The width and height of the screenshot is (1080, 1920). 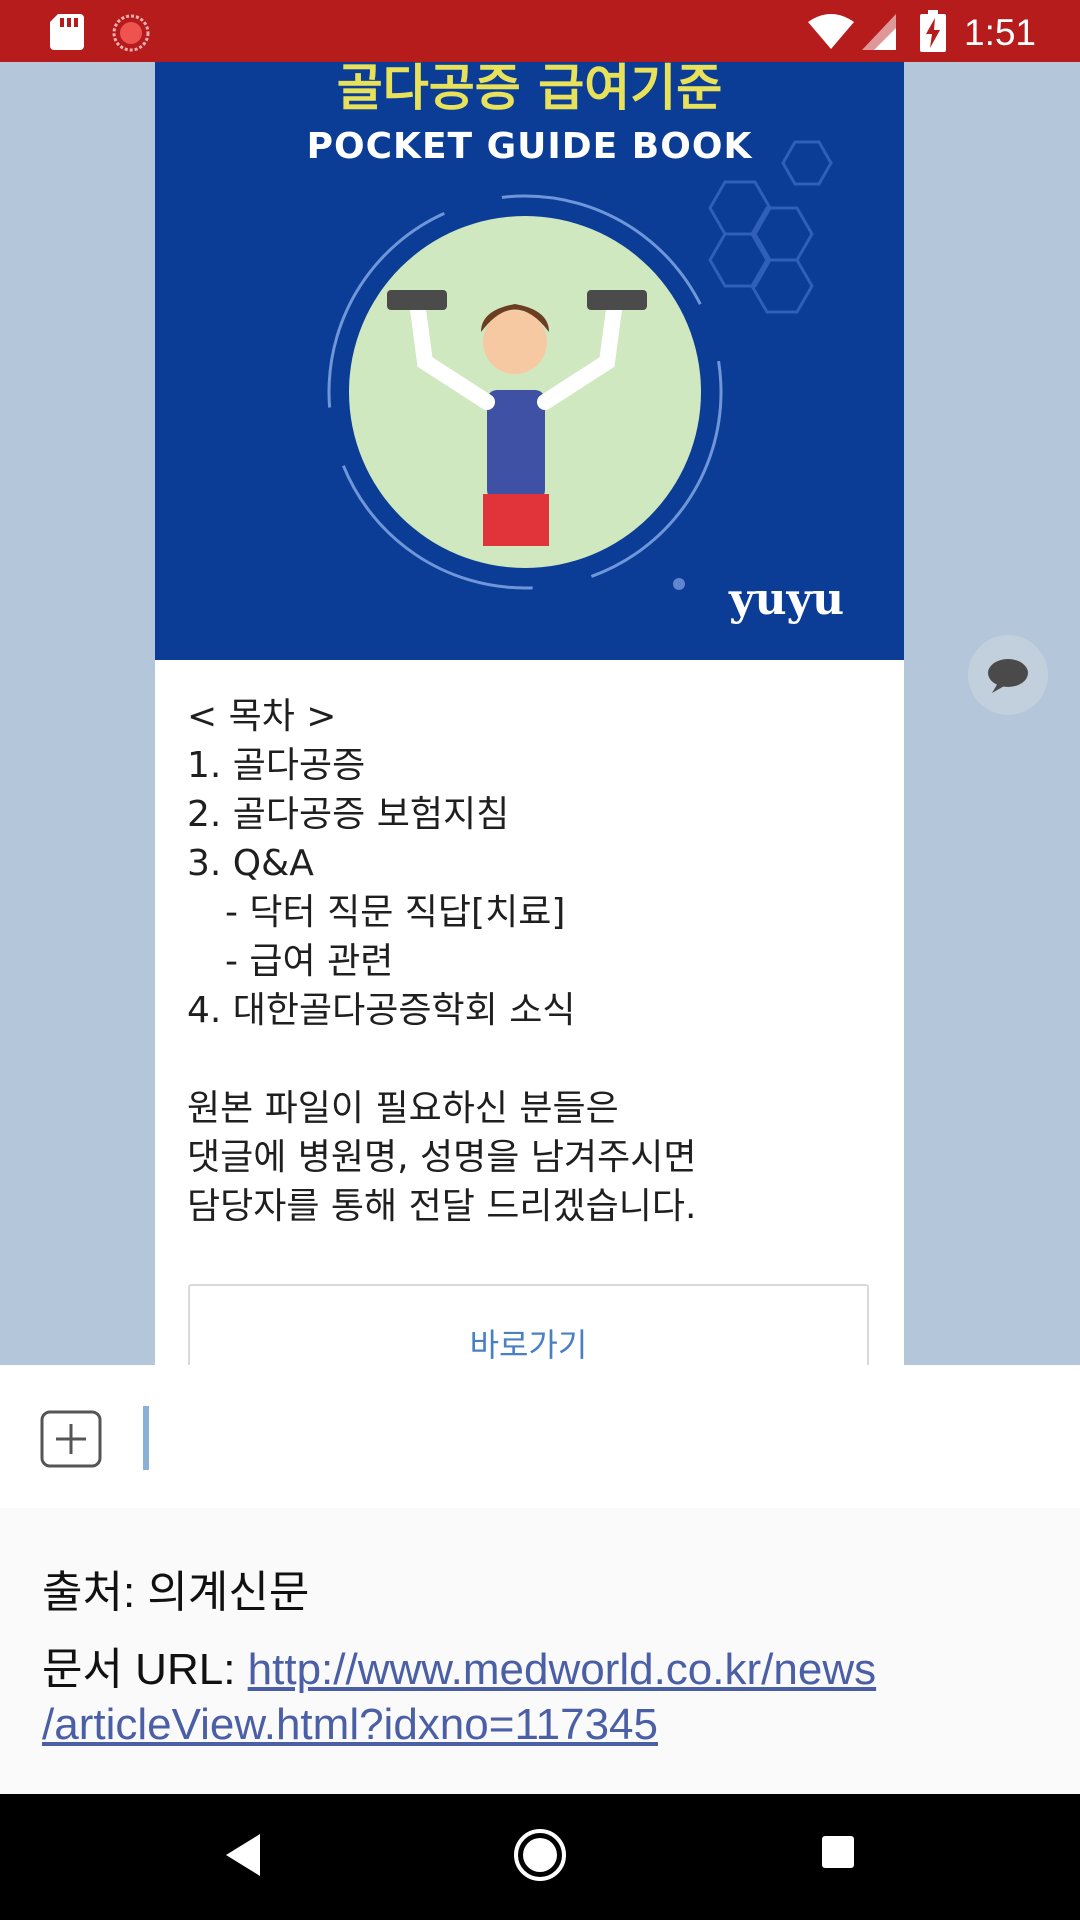 I want to click on toc-subitem: - 급여 관련, so click(x=309, y=961).